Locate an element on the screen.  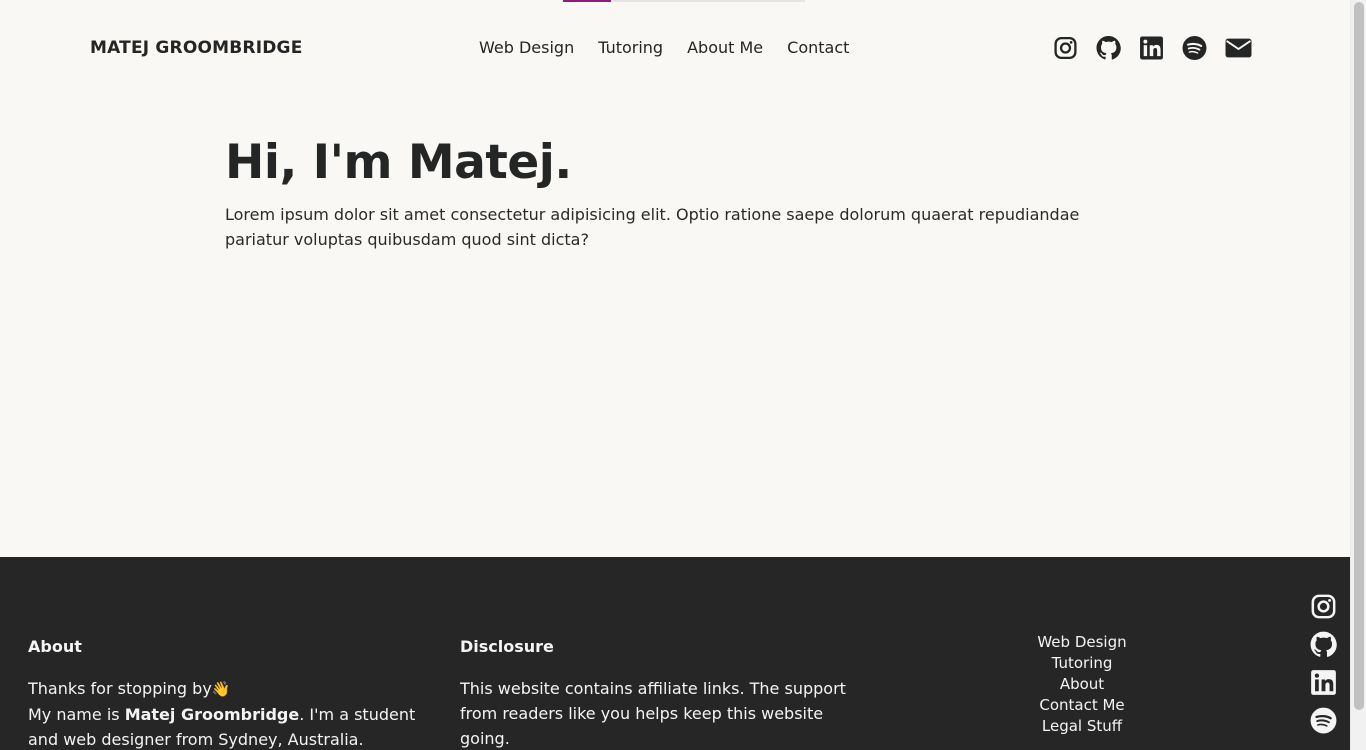
footer-link-tutoring: Tutoring is located at coordinates (1082, 663).